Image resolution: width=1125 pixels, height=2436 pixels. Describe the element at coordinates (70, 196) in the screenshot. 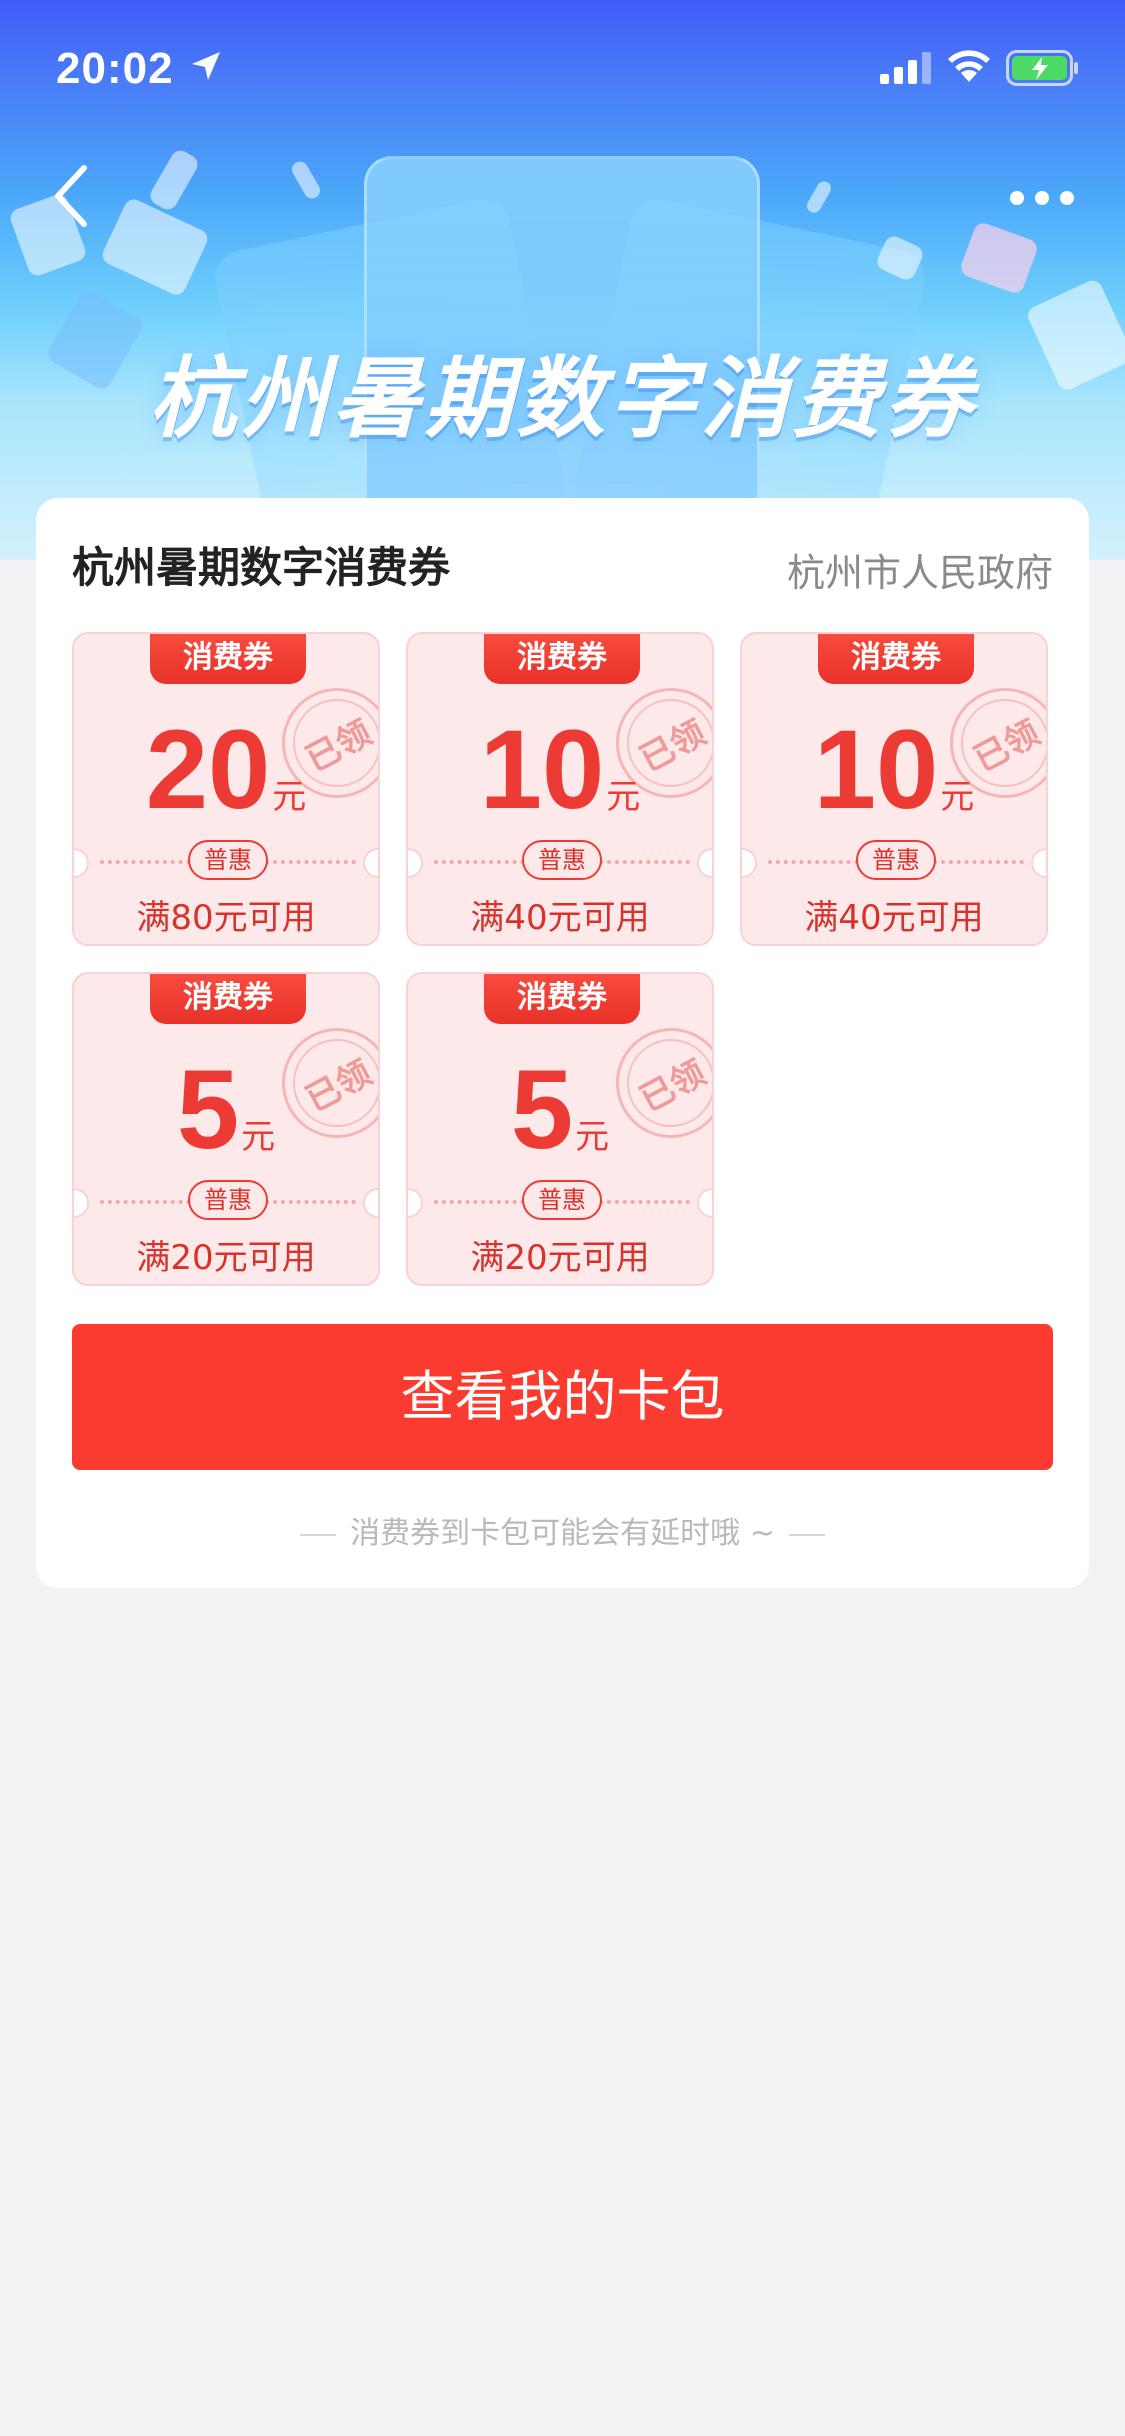

I see `back-icon` at that location.